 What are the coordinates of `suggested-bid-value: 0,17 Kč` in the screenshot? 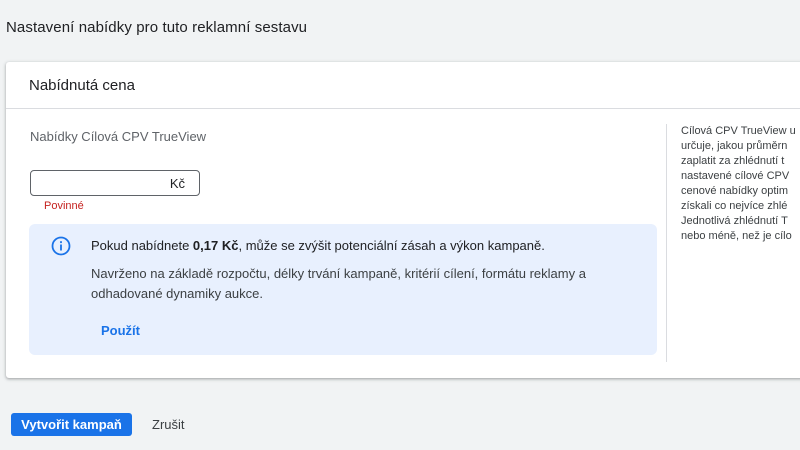 It's located at (215, 245).